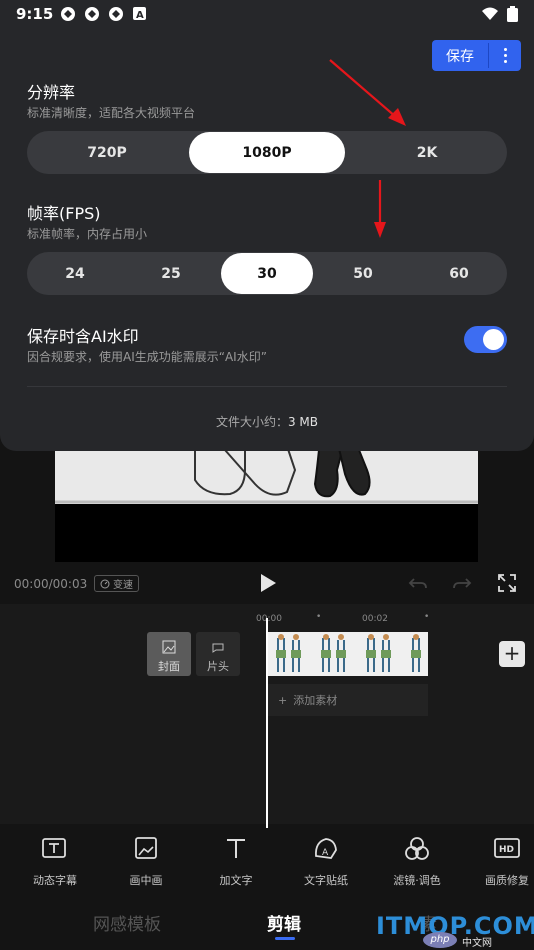 The height and width of the screenshot is (950, 534). I want to click on hd-icon: HD, so click(507, 848).